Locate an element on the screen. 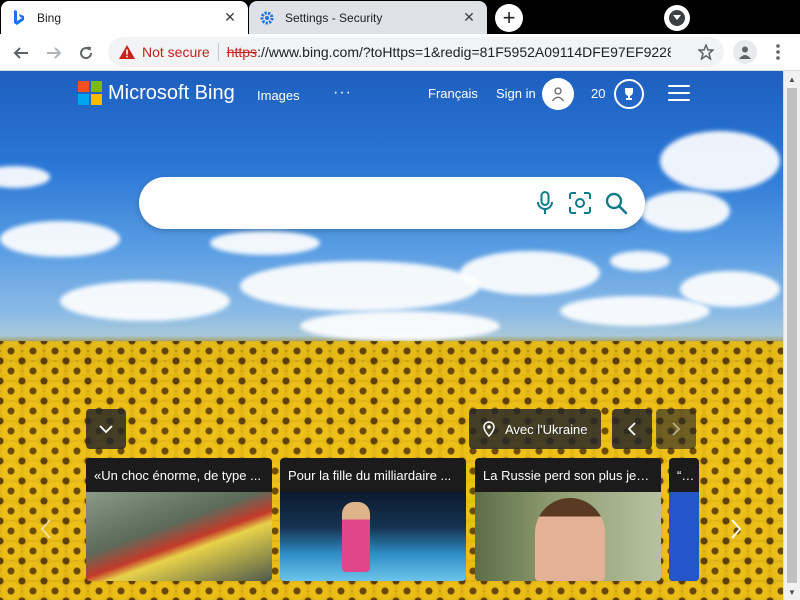  scroll-up-arrow-icon: ▲ is located at coordinates (792, 79).